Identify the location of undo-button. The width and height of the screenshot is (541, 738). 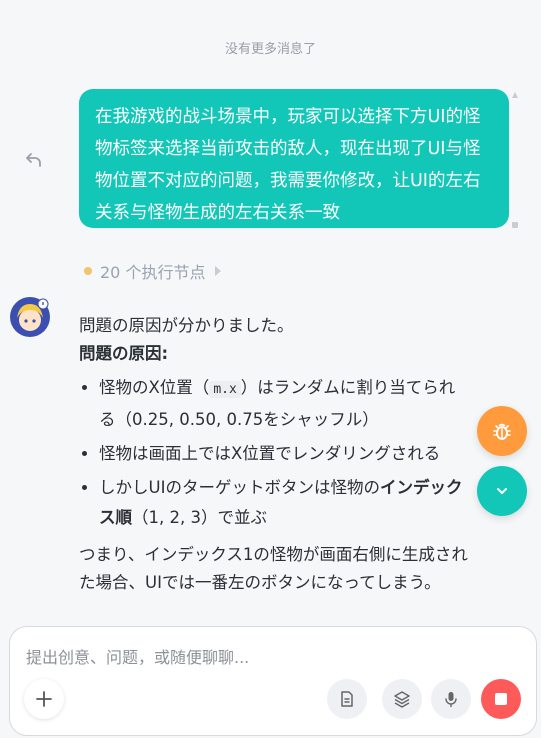
(34, 160).